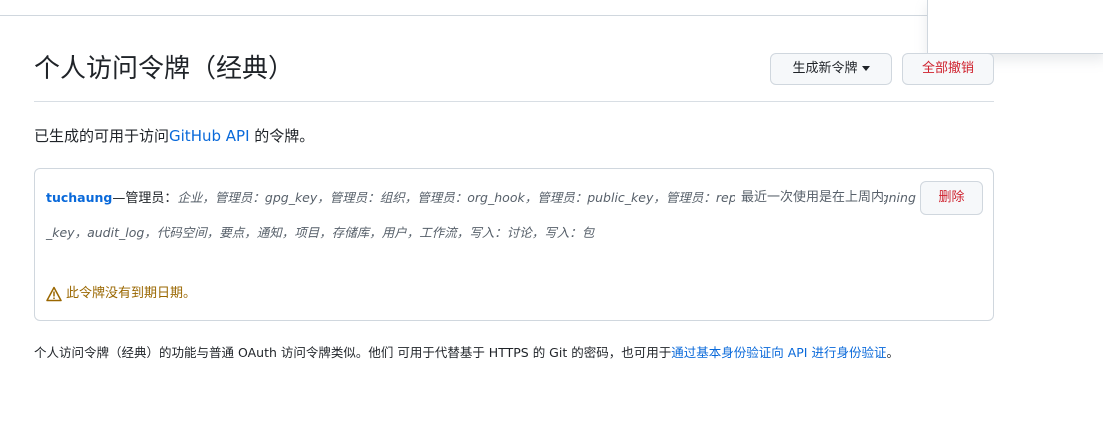  What do you see at coordinates (865, 68) in the screenshot?
I see `caret-down-icon` at bounding box center [865, 68].